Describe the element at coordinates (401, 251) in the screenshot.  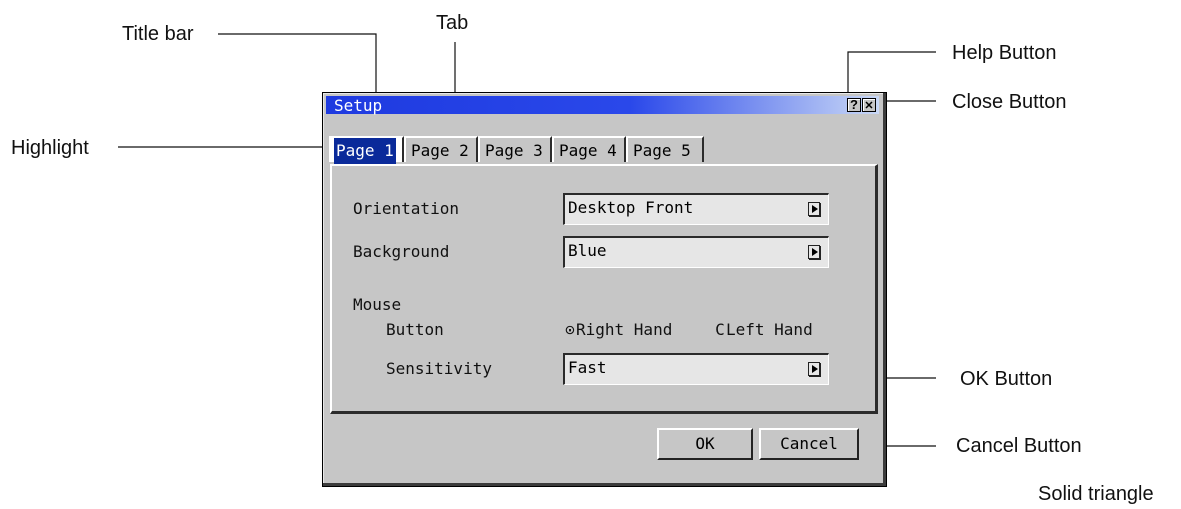
I see `background-label: Background` at that location.